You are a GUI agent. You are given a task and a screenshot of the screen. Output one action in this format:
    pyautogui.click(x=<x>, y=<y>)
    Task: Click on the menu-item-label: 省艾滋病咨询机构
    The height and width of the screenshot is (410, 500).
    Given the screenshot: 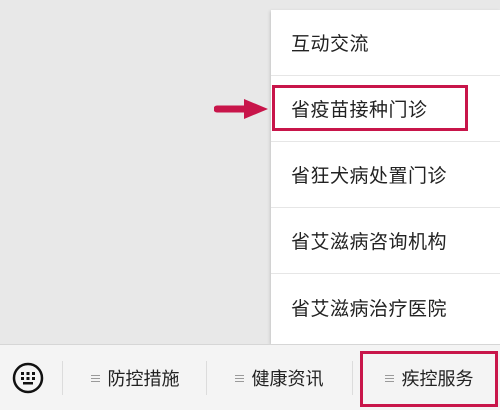 What is the action you would take?
    pyautogui.click(x=369, y=242)
    